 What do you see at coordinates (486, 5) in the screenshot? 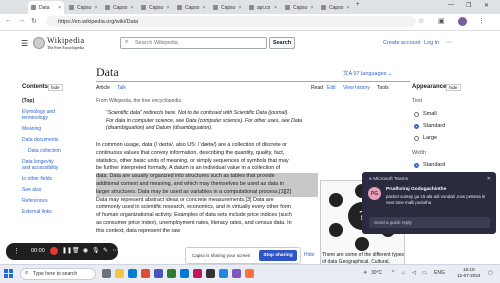
I see `close-window-icon: ✕` at bounding box center [486, 5].